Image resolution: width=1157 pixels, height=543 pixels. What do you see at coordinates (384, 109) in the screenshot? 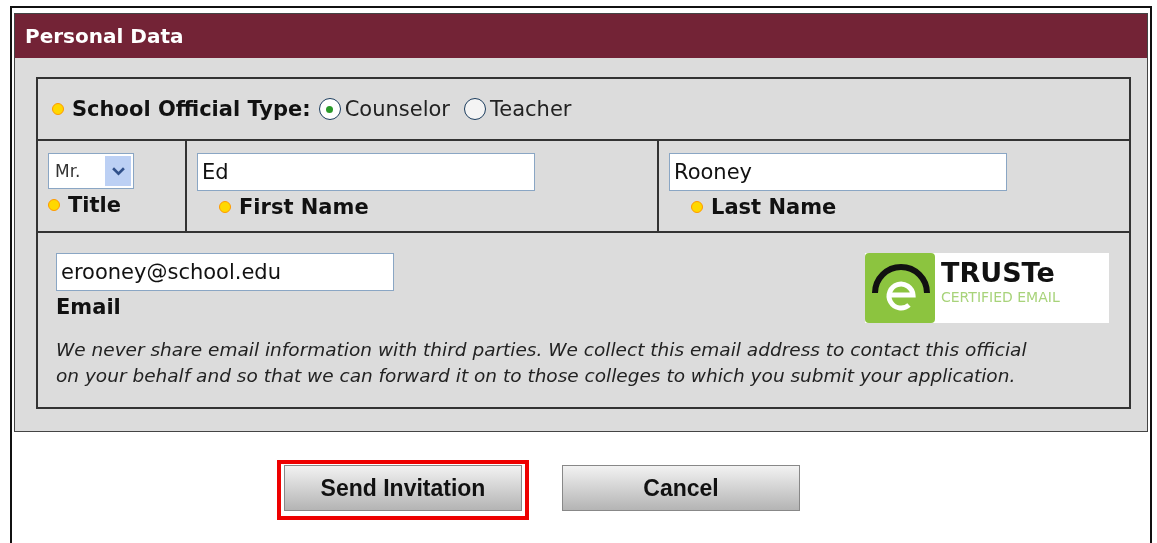
I see `radio-option: Counselor` at bounding box center [384, 109].